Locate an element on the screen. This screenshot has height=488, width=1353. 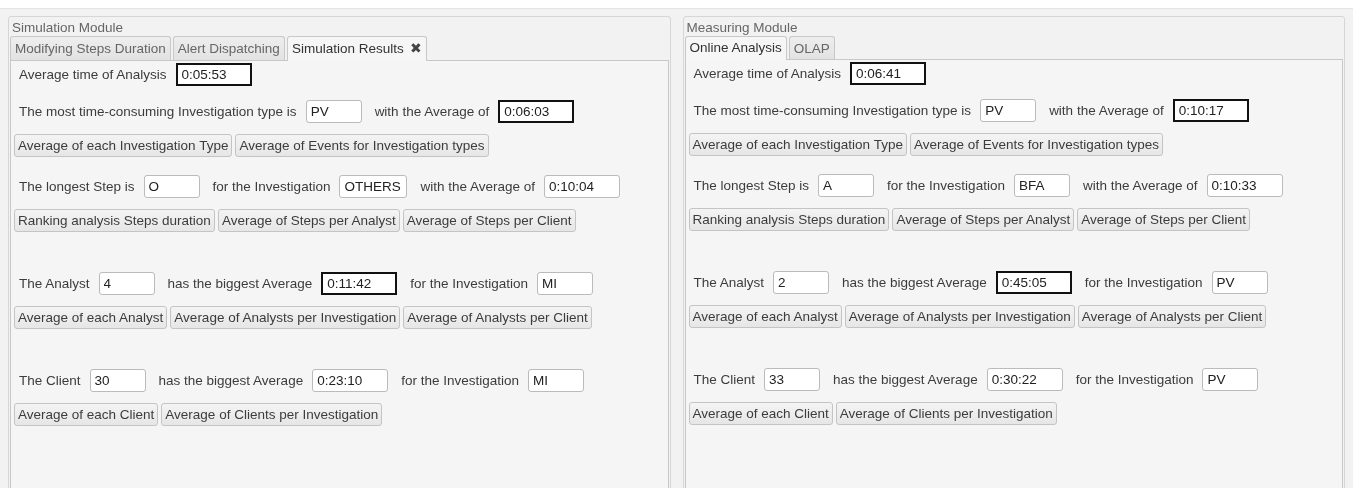
tab: Simulation Results ✖ is located at coordinates (356, 48).